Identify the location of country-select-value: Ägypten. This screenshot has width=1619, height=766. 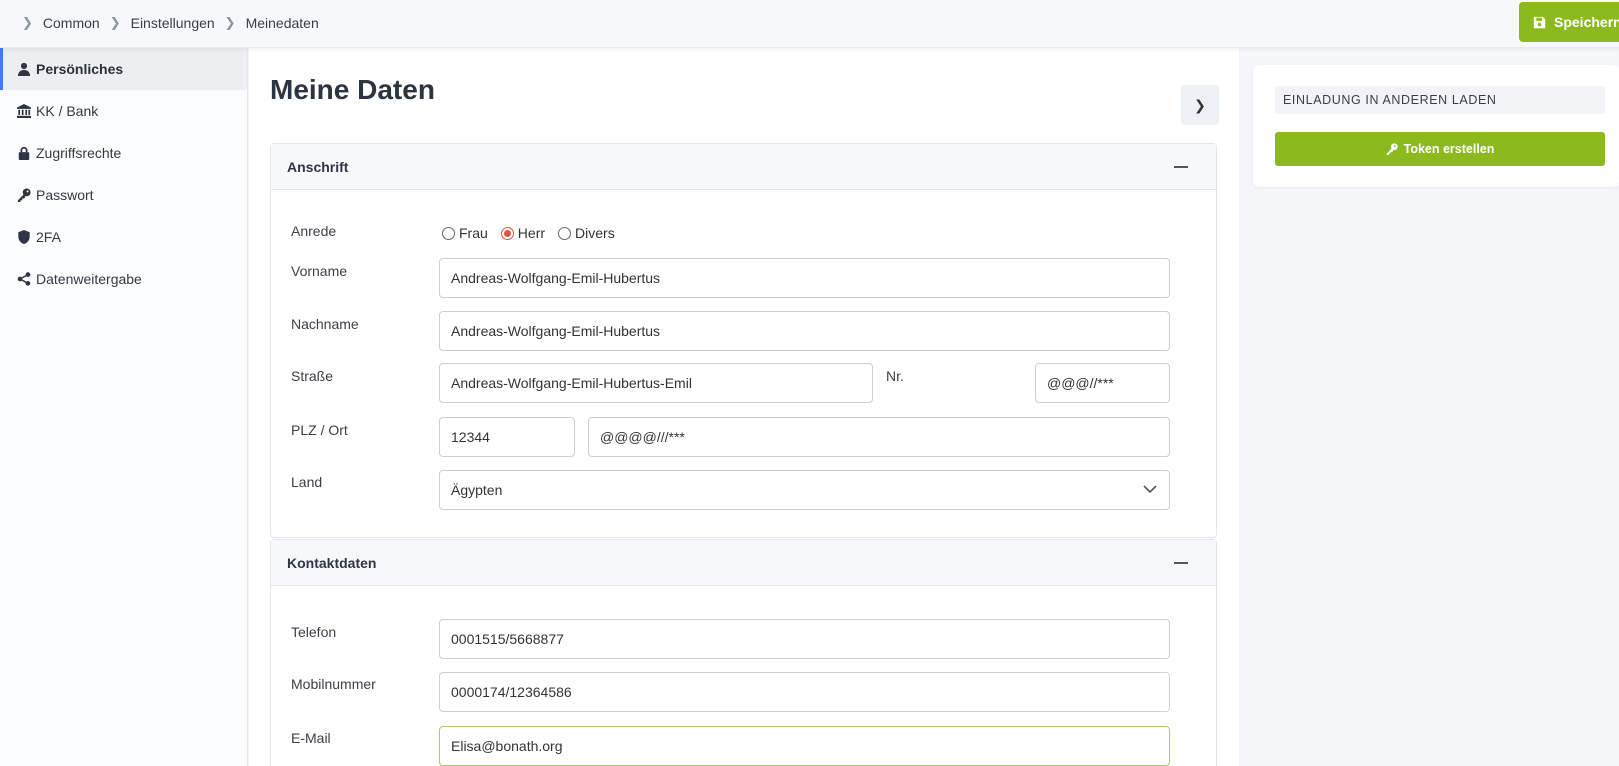
(477, 490).